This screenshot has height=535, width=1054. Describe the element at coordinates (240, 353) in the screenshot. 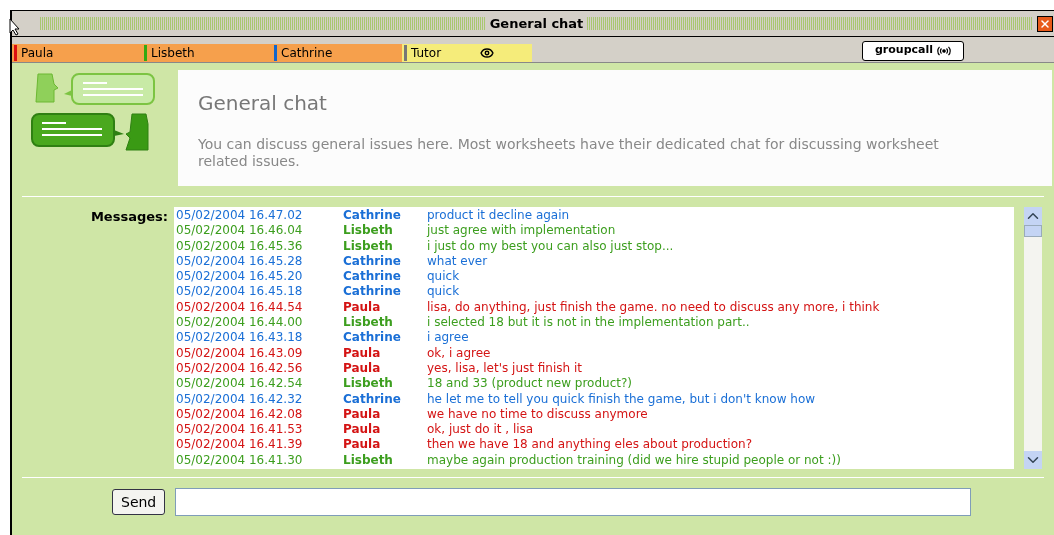

I see `message-time: 05/02/2004 16.43.09` at that location.